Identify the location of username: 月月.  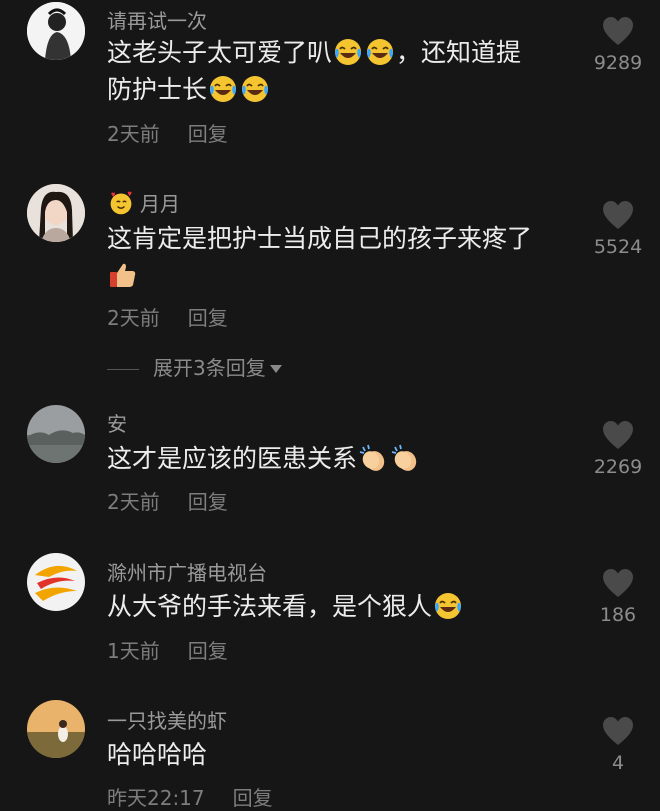
(143, 202).